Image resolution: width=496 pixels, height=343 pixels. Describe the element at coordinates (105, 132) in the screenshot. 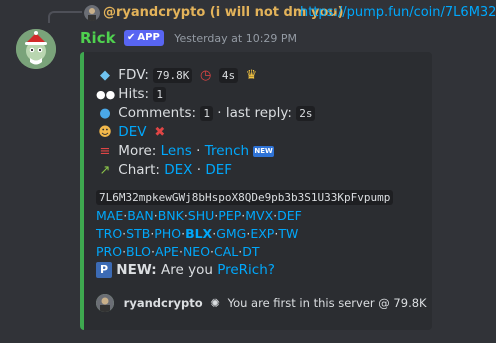

I see `person-icon: ☻` at that location.